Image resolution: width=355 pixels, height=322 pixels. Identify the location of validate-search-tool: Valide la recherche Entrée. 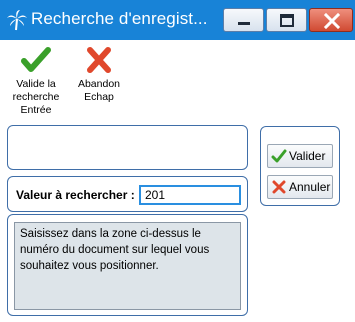
(36, 80).